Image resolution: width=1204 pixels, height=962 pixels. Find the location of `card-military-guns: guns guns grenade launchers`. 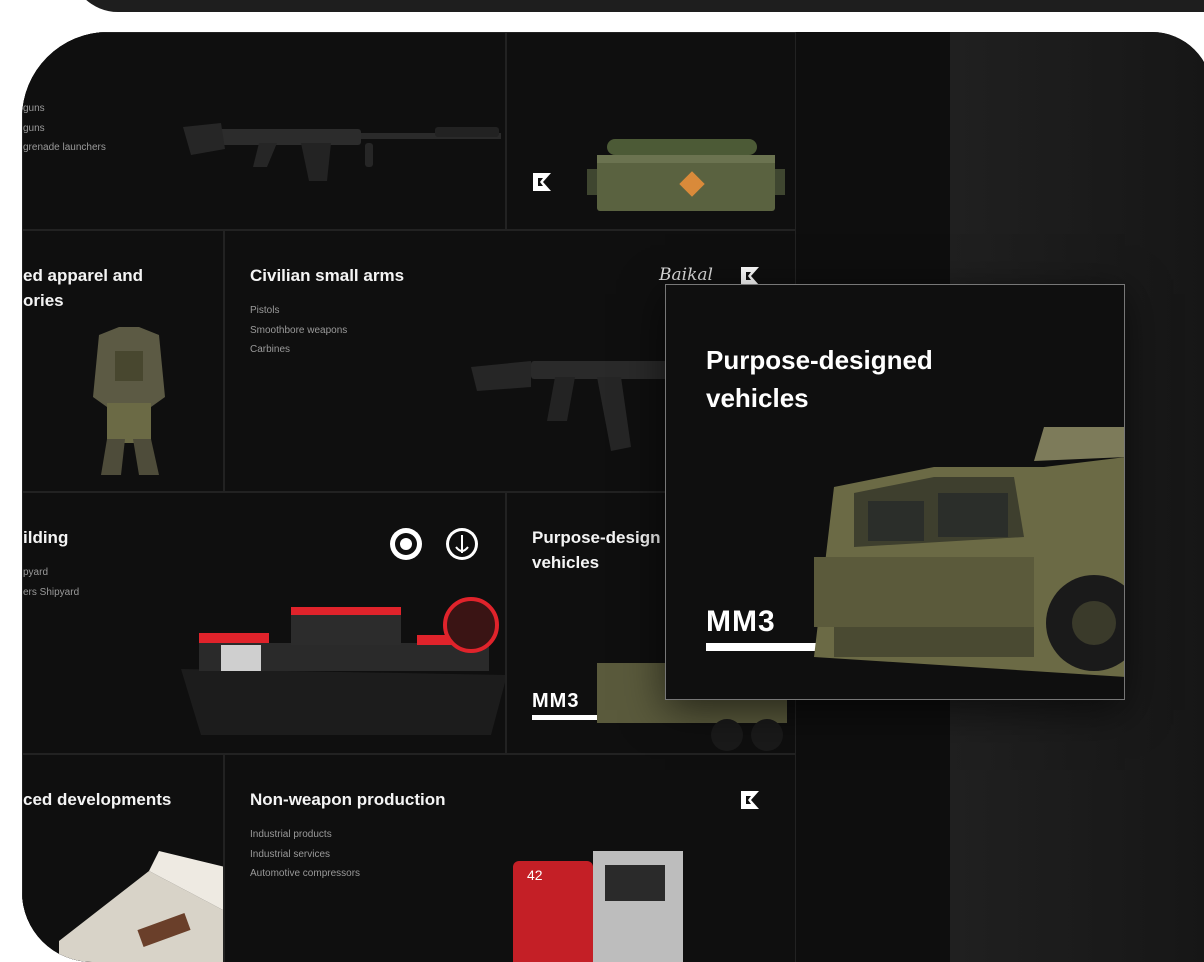

card-military-guns: guns guns grenade launchers is located at coordinates (264, 131).